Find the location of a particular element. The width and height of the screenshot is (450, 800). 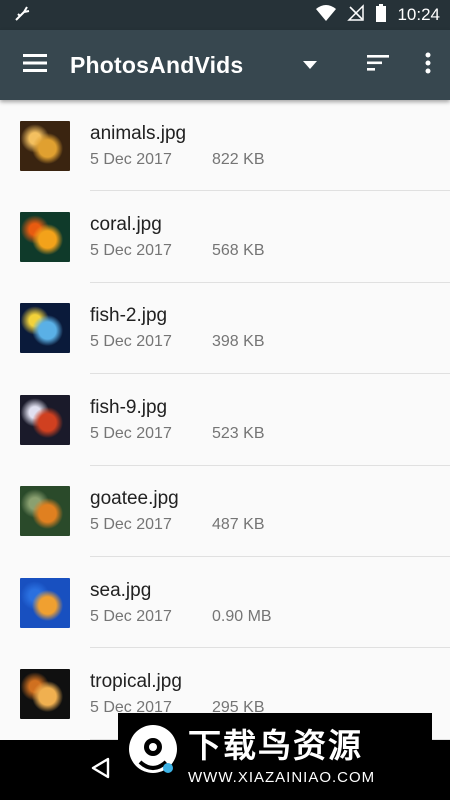

file-name: coral.jpg is located at coordinates (126, 225).